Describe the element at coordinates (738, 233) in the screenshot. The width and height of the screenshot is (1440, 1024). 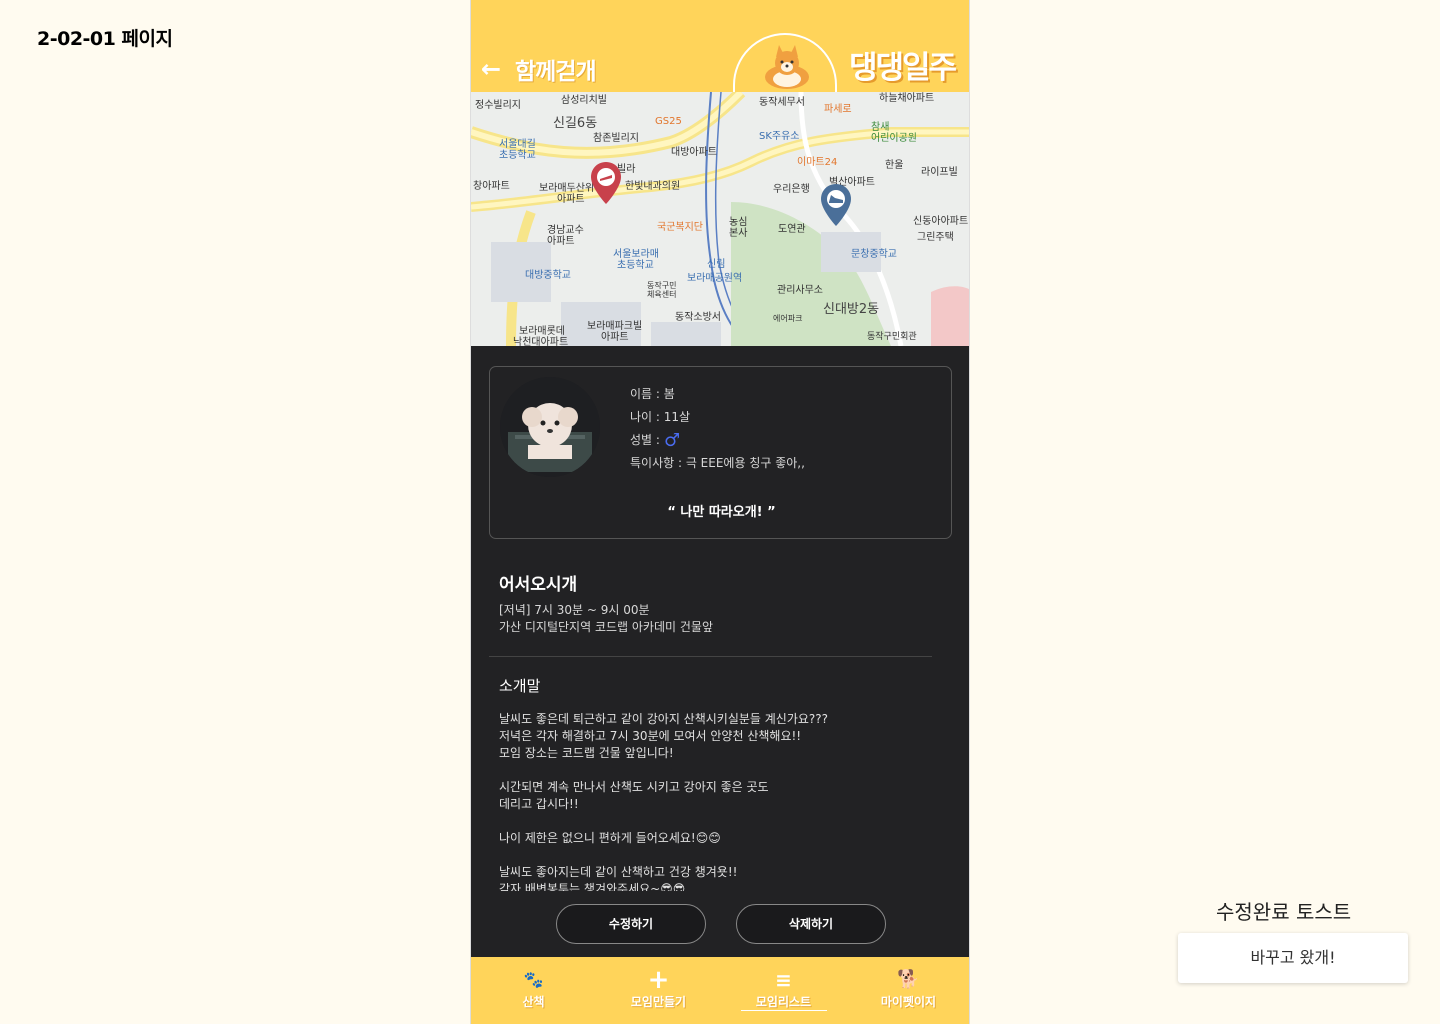
I see `map-label: 본사` at that location.